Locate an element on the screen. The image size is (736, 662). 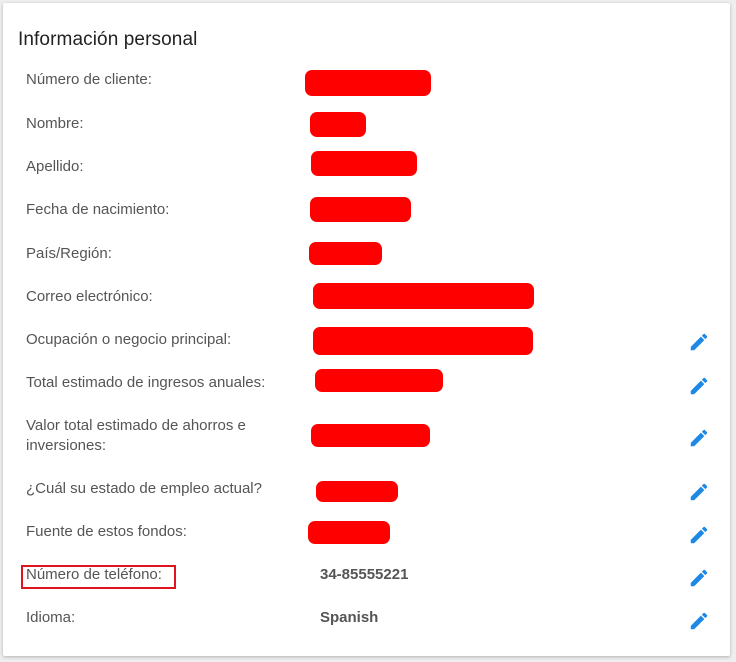
edit-employment-status-button is located at coordinates (699, 492).